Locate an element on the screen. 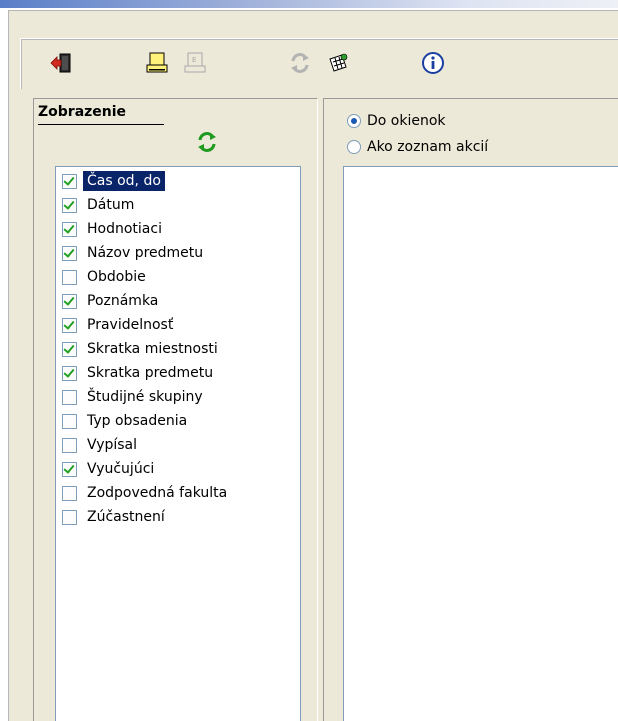 This screenshot has height=721, width=618. item-label: Zodpovedná fakulta is located at coordinates (157, 493).